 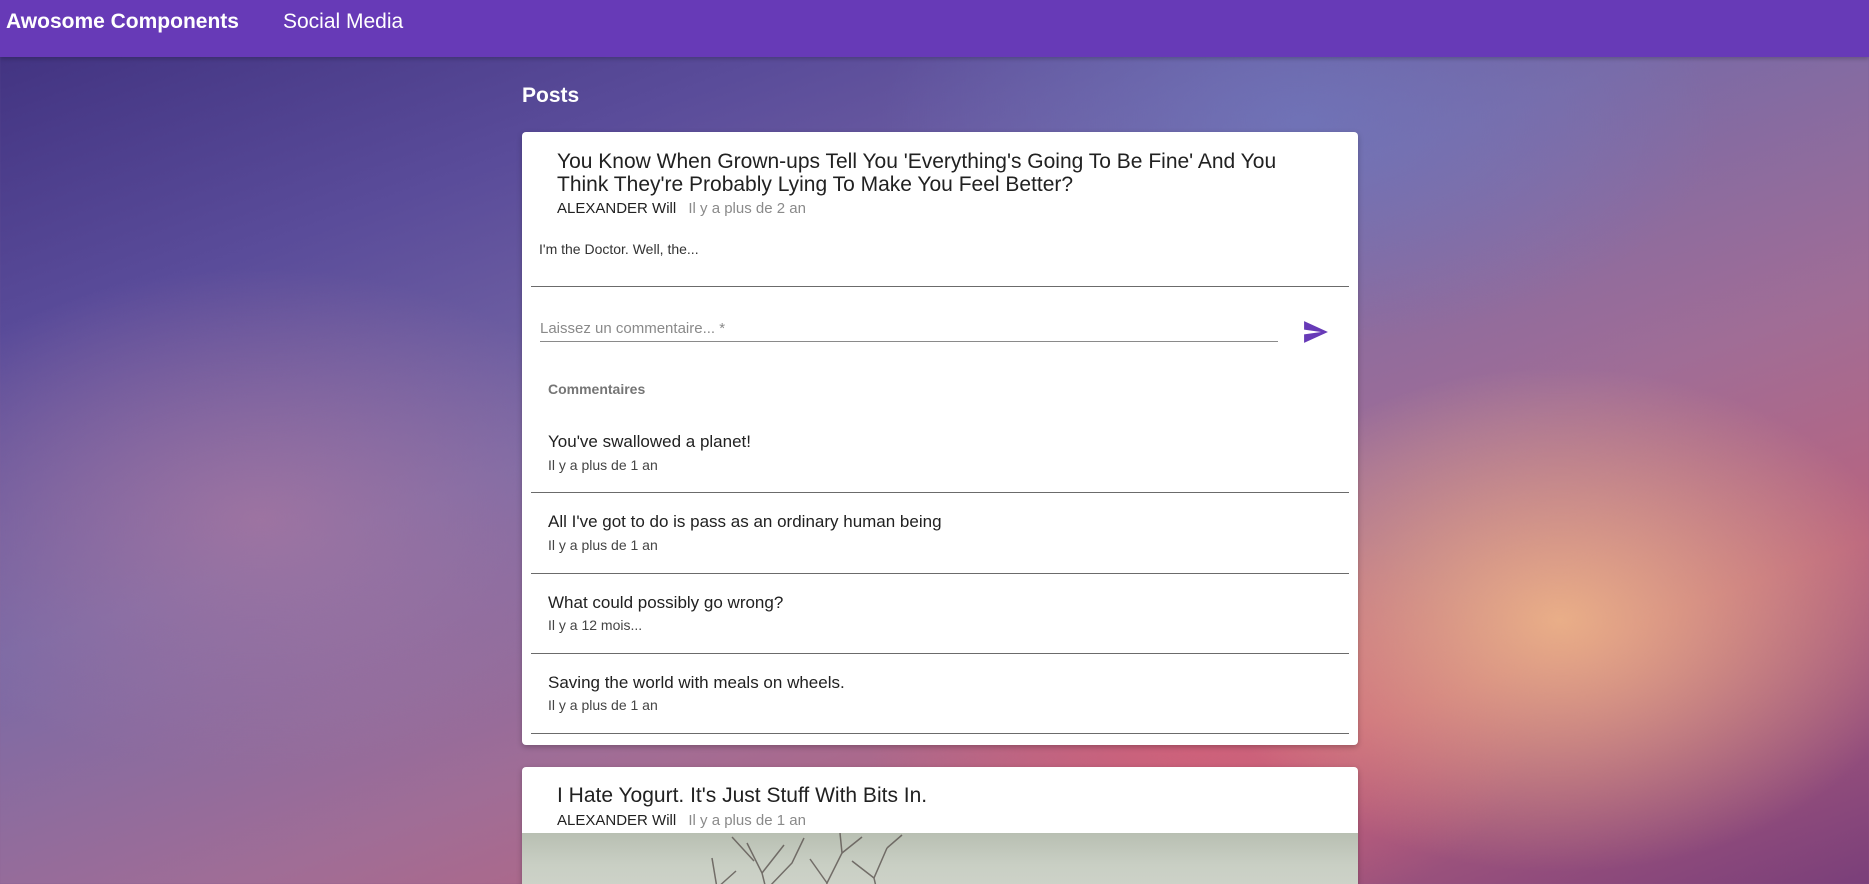 I want to click on app-brand: Awosome Components, so click(x=122, y=22).